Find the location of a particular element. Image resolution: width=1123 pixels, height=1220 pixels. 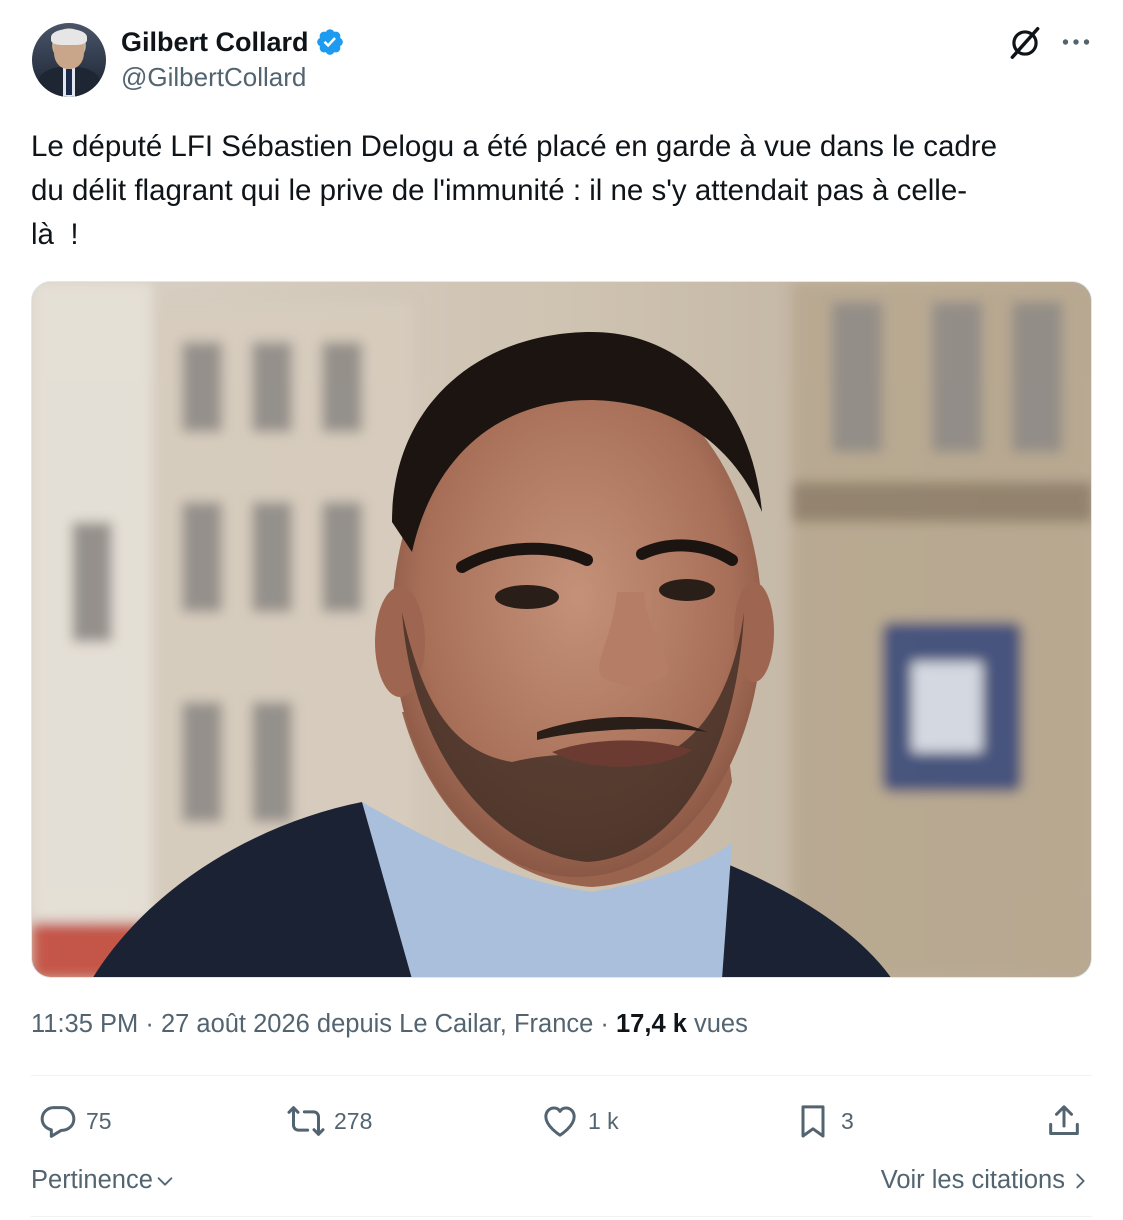

like-button: 1 k is located at coordinates (579, 1121).